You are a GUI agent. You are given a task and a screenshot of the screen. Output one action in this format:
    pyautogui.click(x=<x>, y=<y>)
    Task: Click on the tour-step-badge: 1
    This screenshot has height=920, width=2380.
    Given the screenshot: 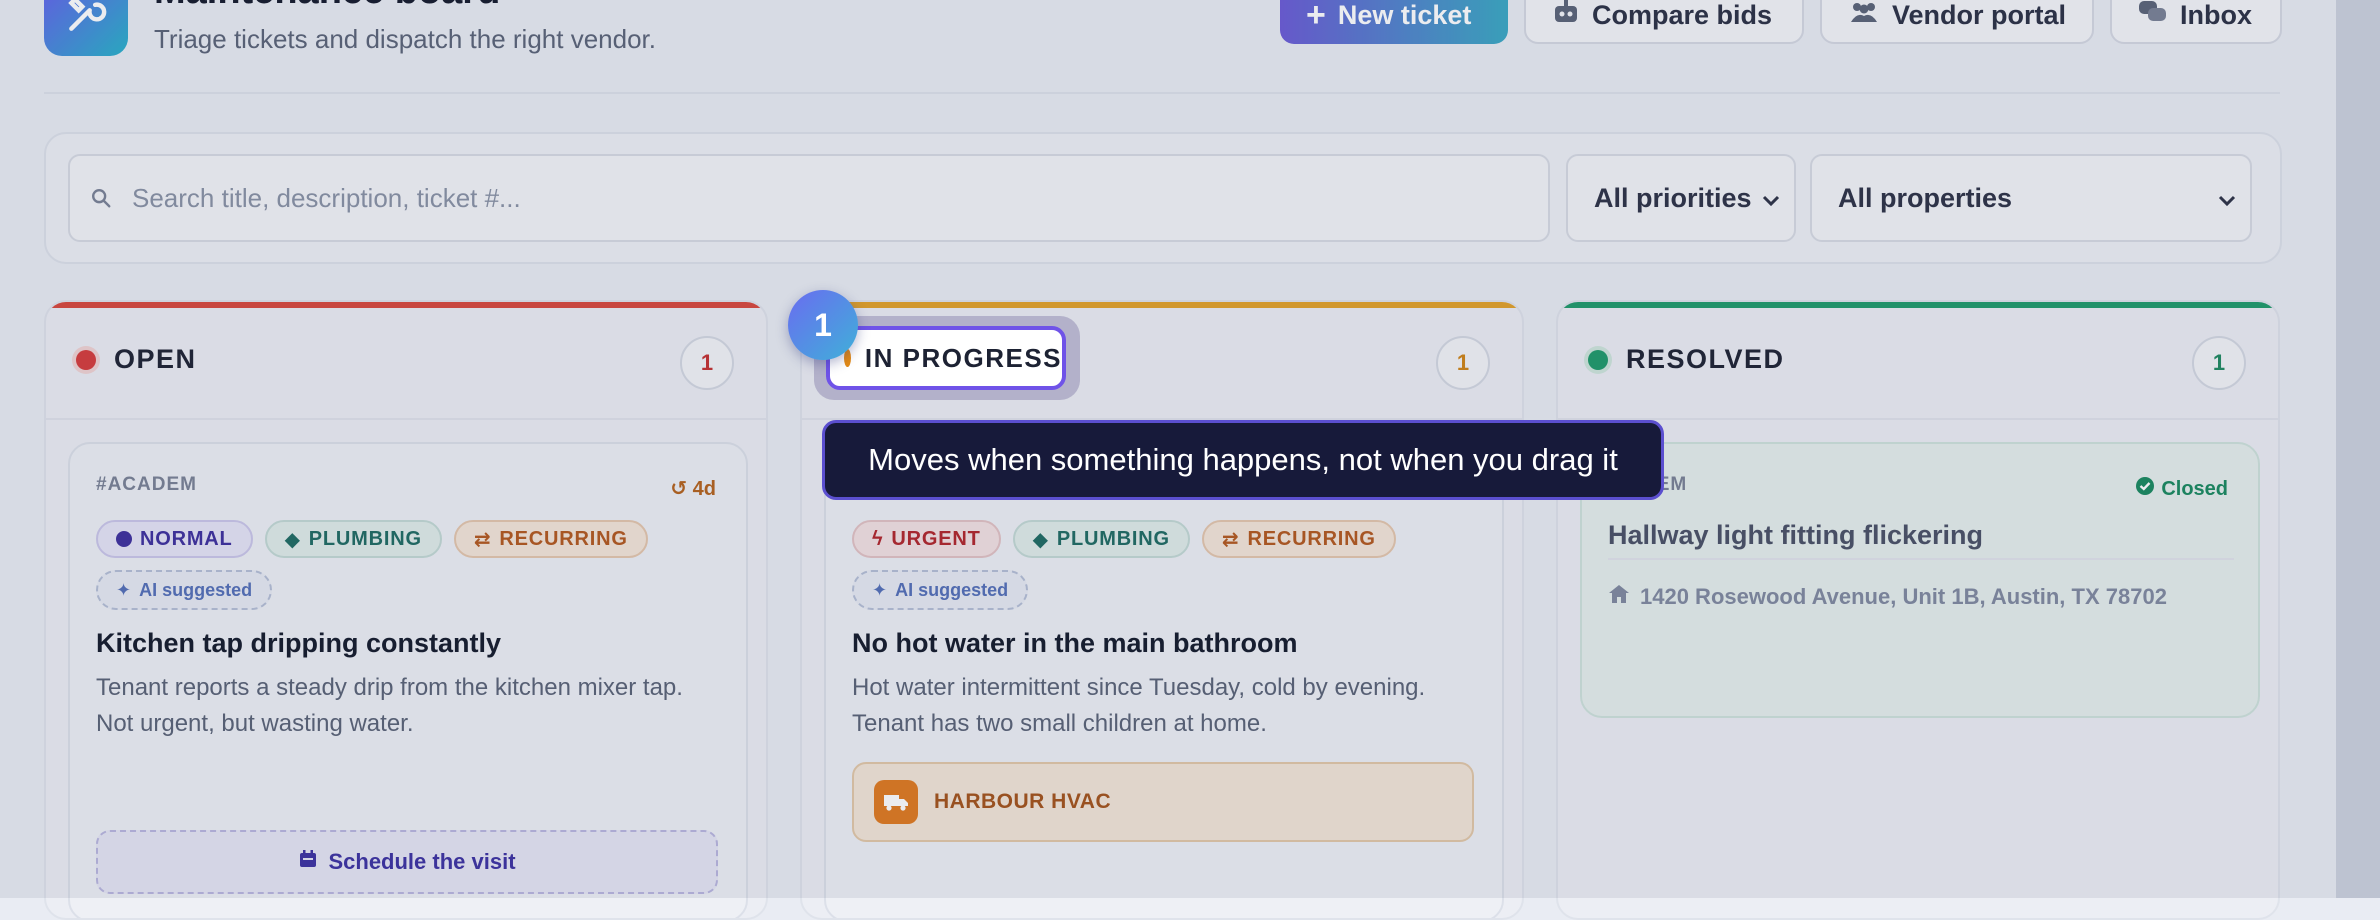 What is the action you would take?
    pyautogui.click(x=823, y=325)
    